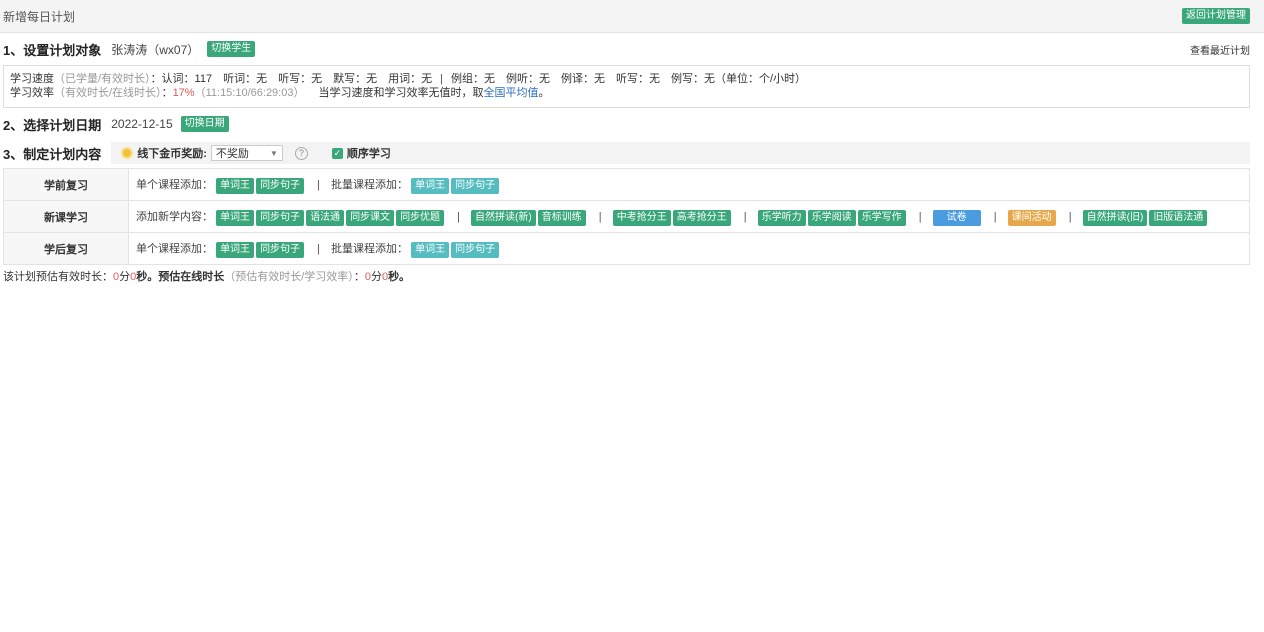  I want to click on gaokao-button: 高考抢分王, so click(701, 217).